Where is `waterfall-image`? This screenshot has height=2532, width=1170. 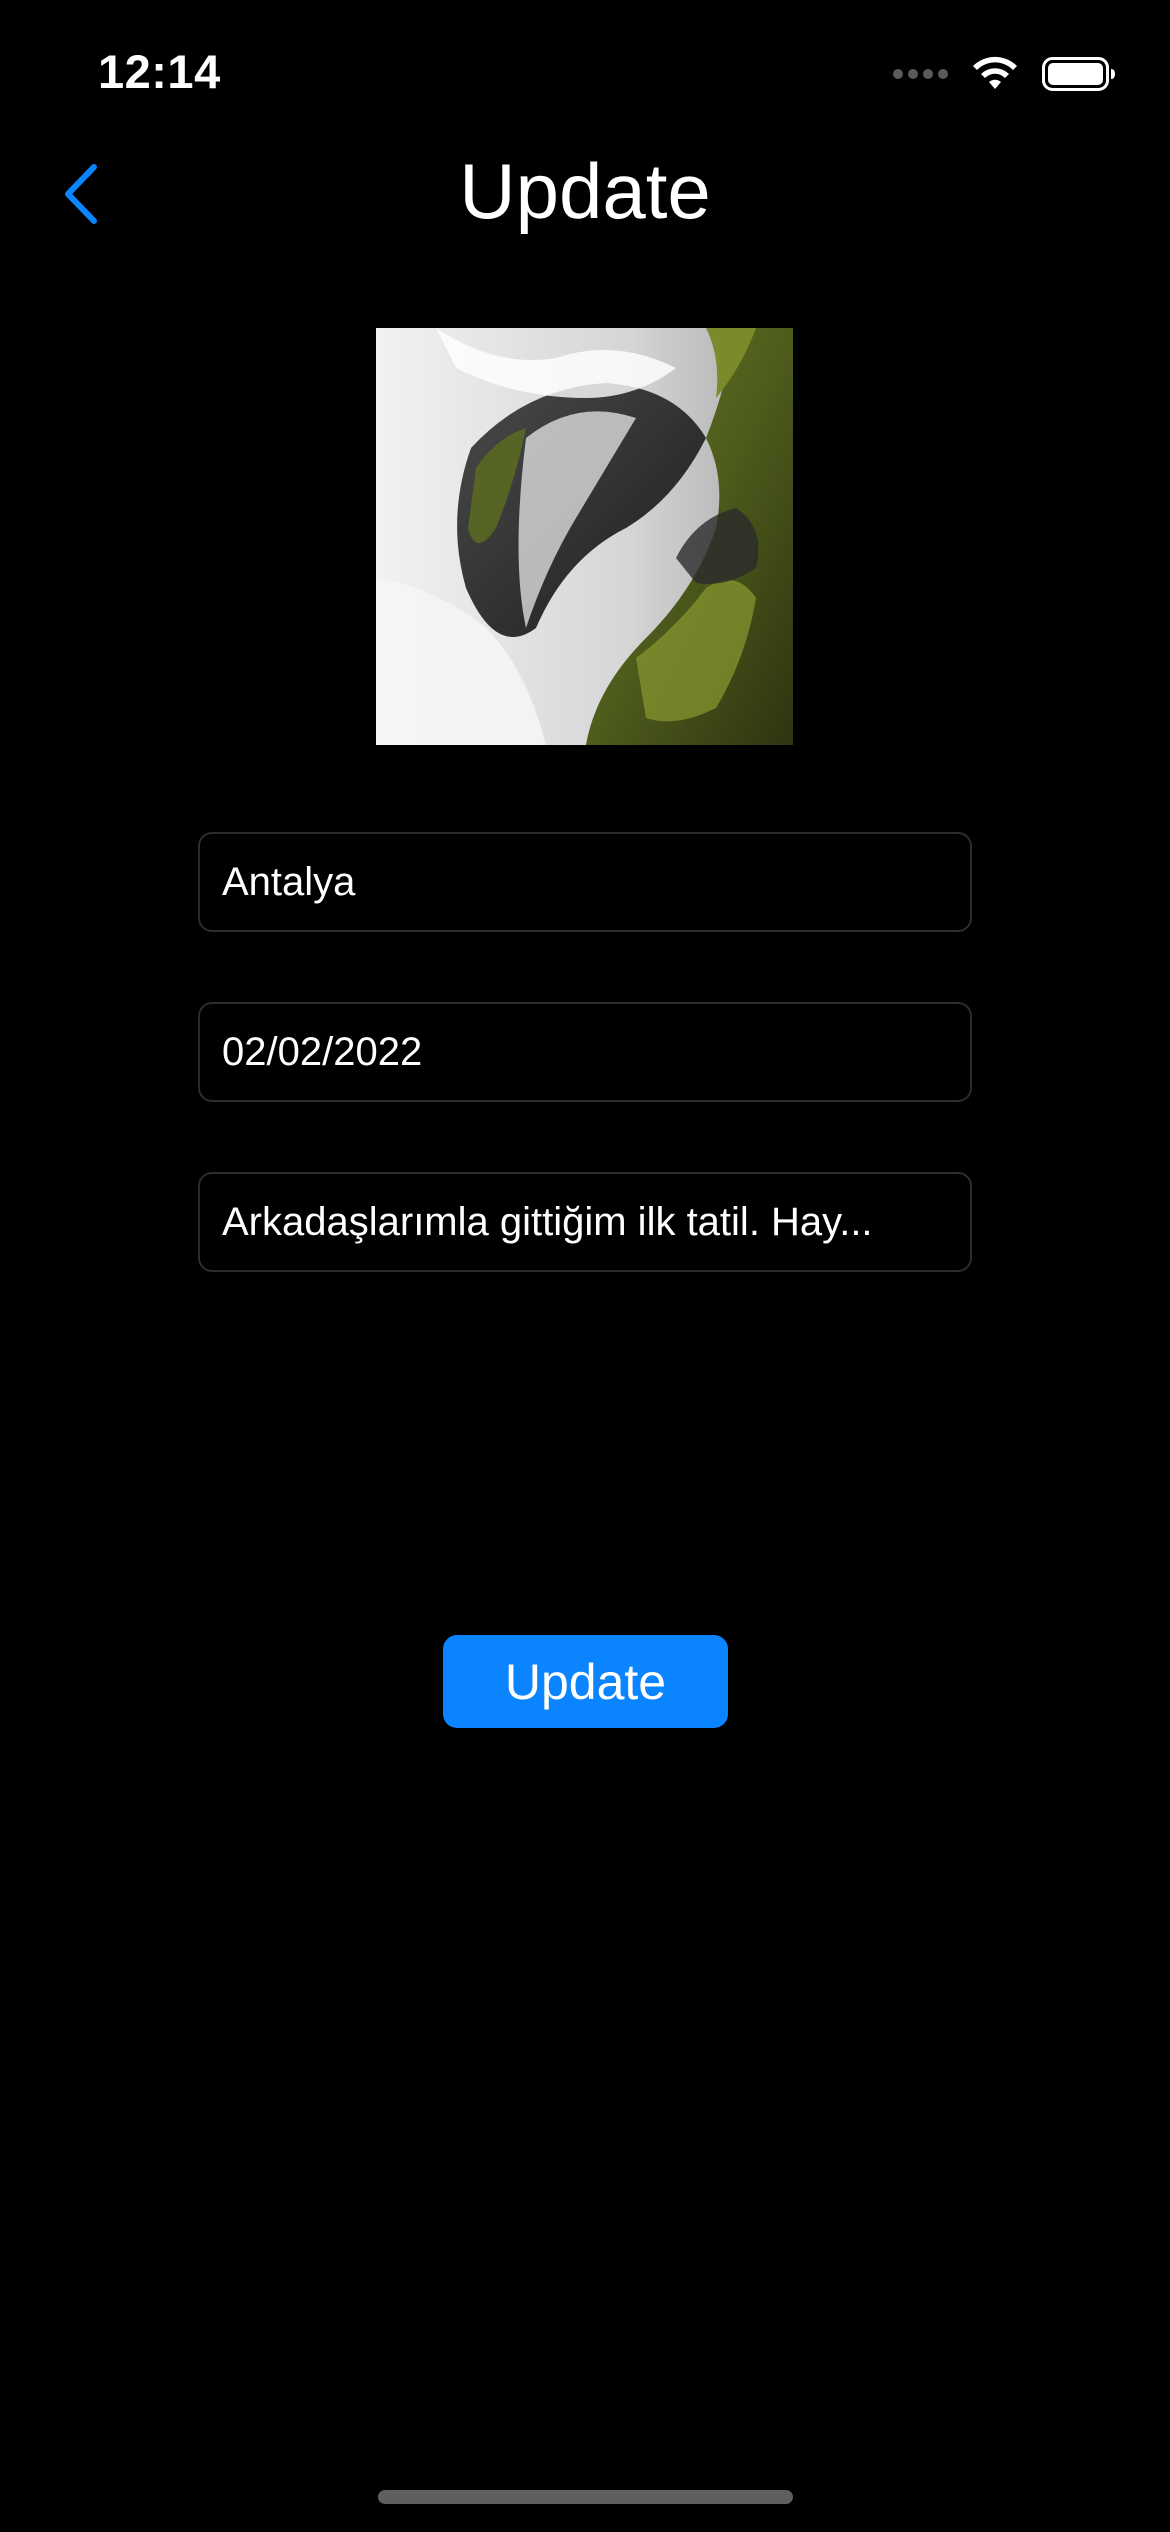 waterfall-image is located at coordinates (584, 536).